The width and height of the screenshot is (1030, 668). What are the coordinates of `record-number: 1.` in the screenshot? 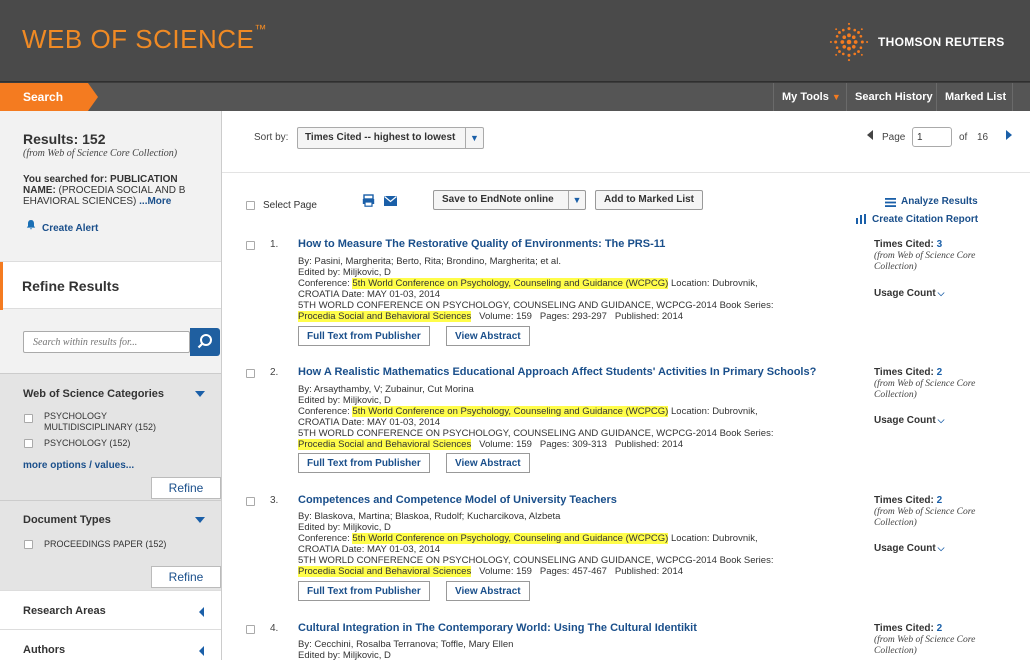 It's located at (274, 244).